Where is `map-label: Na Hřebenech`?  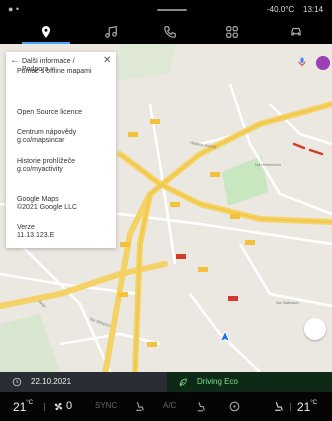 map-label: Na Hřebenech is located at coordinates (268, 164).